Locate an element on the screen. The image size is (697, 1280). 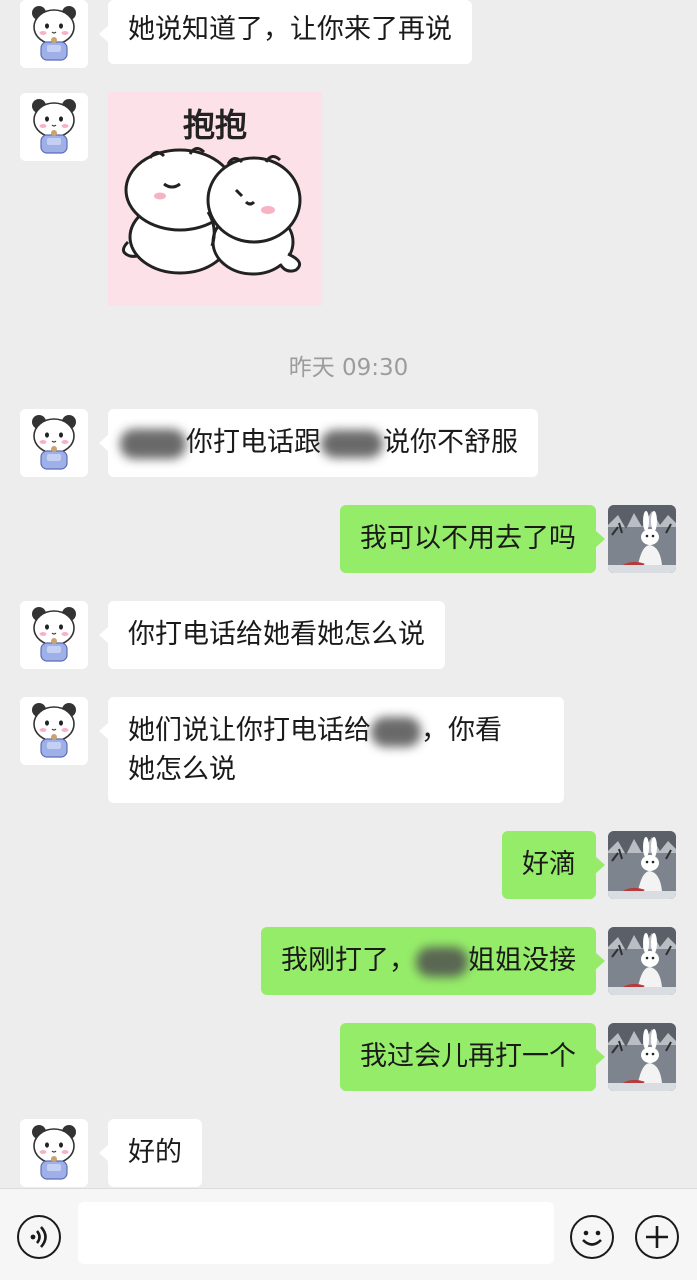
message-text: 好的 is located at coordinates (155, 1152).